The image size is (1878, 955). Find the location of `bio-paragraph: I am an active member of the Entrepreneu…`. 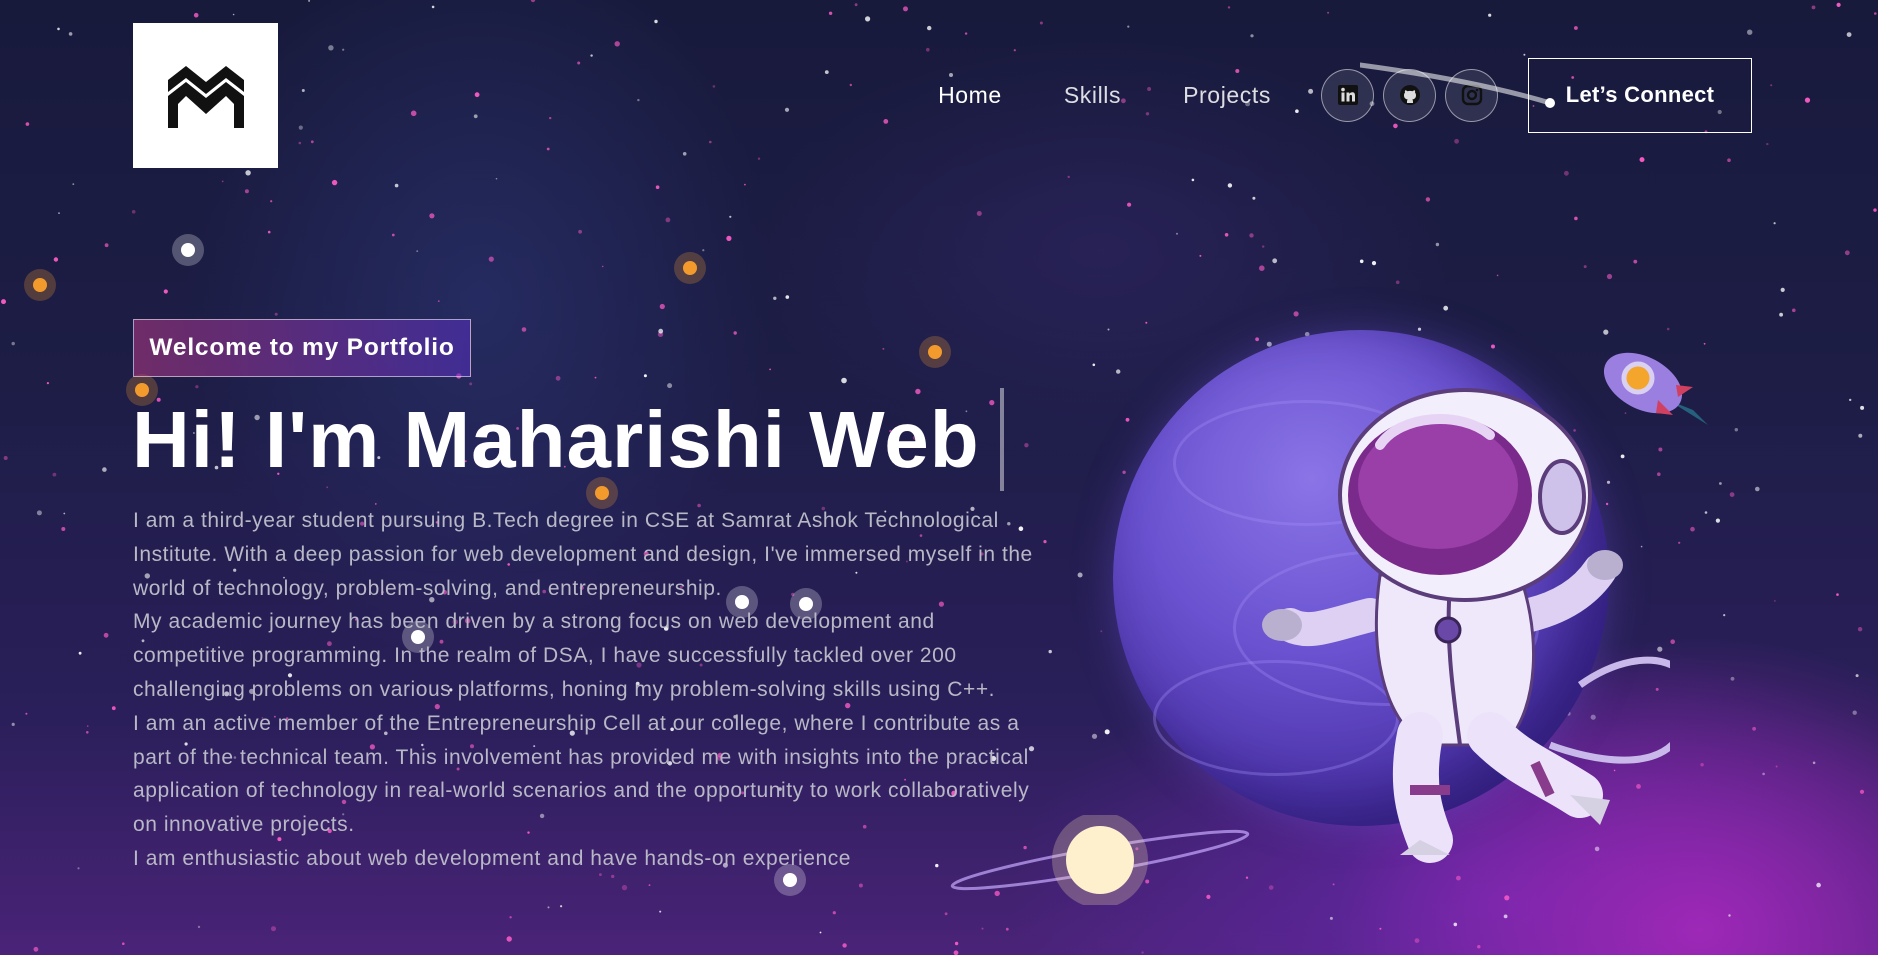

bio-paragraph: I am an active member of the Entrepreneu… is located at coordinates (581, 774).